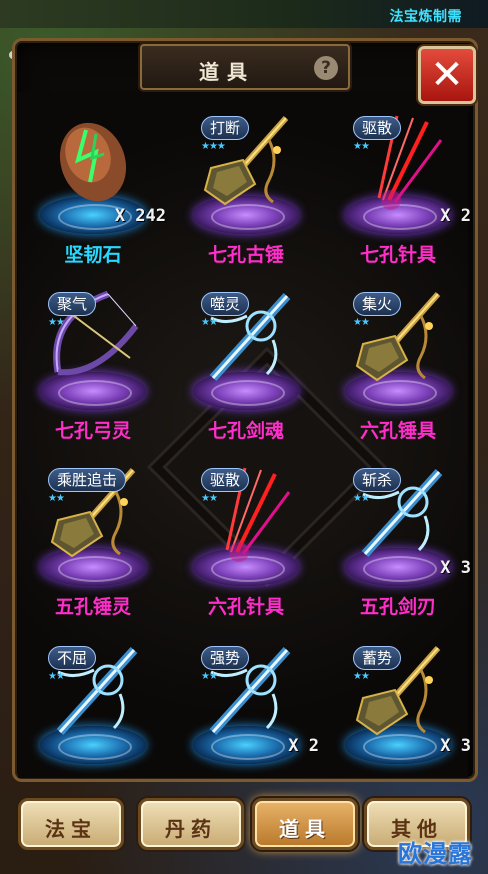 The image size is (488, 874). I want to click on item-slot: 驱散 ★★ 六孔针具, so click(246, 548).